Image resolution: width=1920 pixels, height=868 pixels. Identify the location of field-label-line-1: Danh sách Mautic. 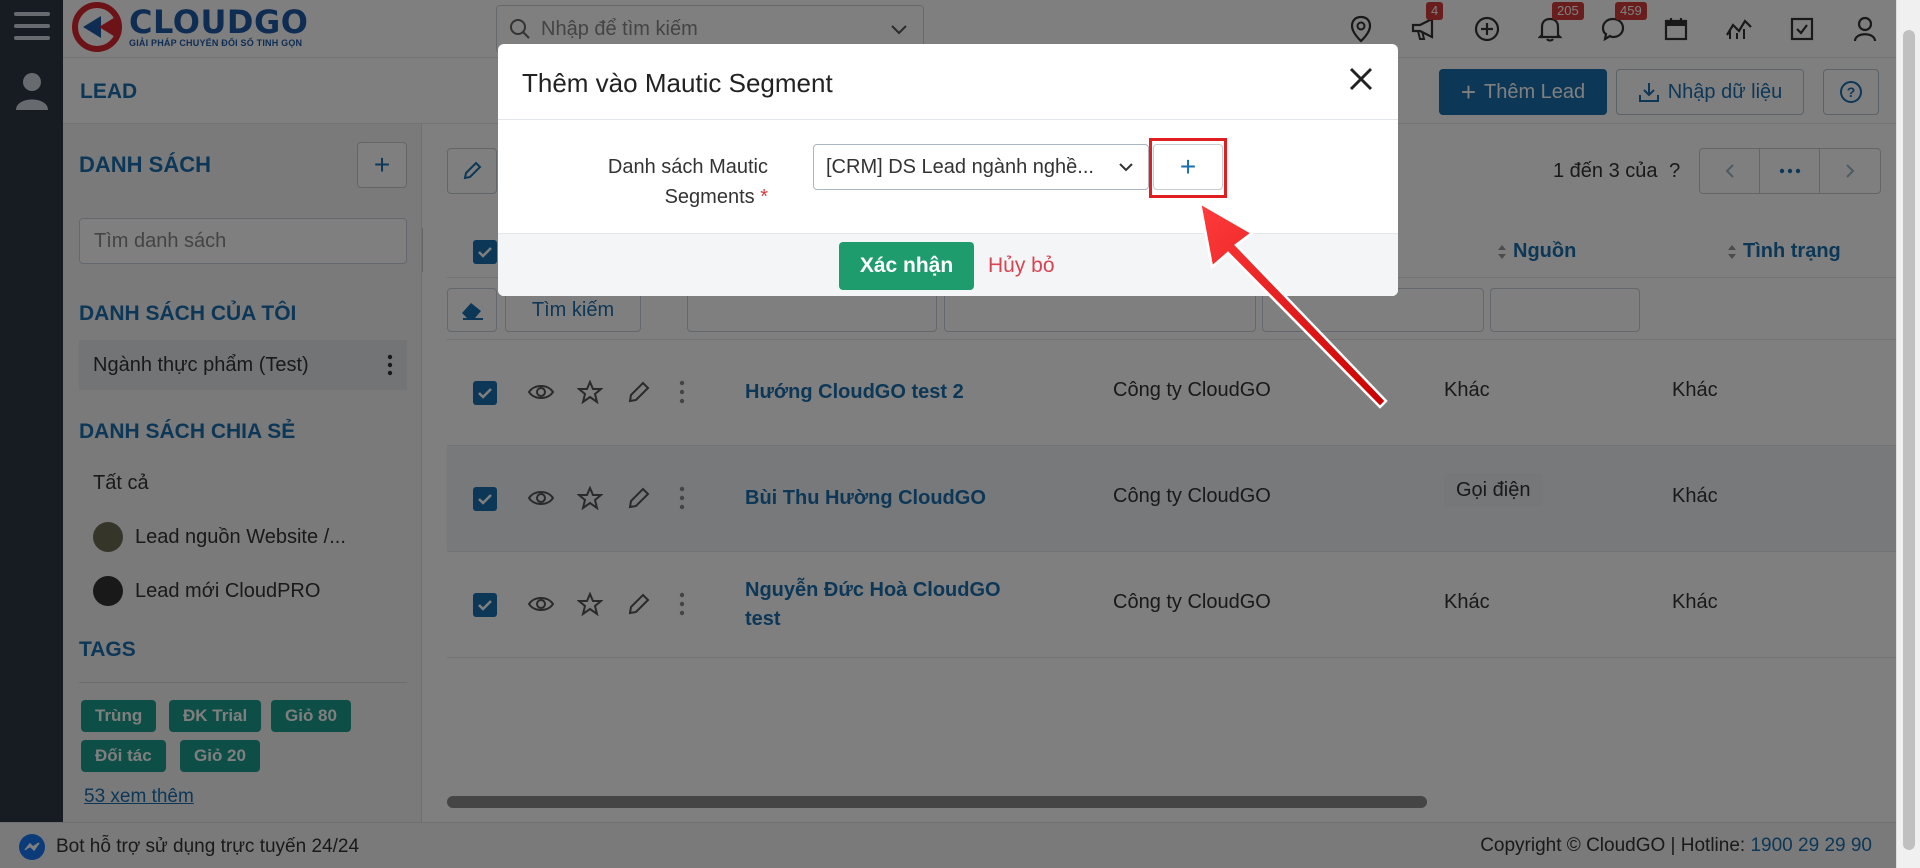
(687, 167).